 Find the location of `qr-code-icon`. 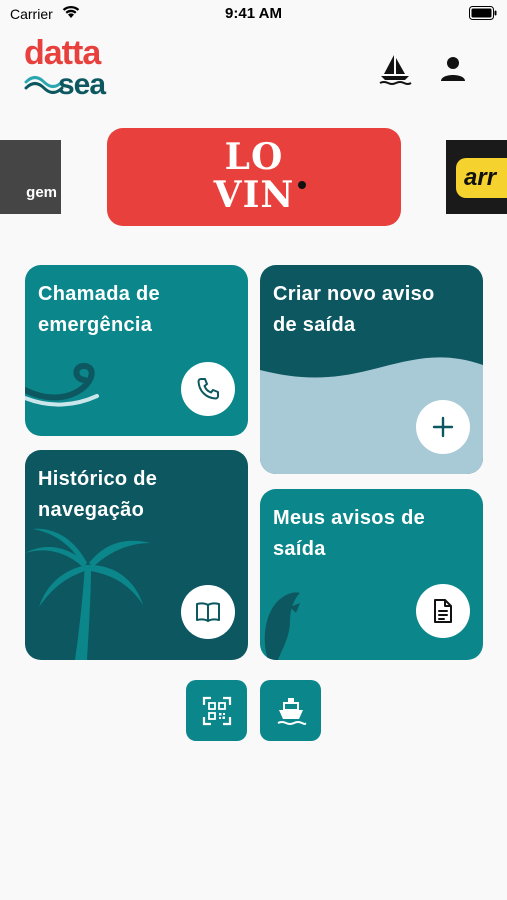

qr-code-icon is located at coordinates (216, 710).